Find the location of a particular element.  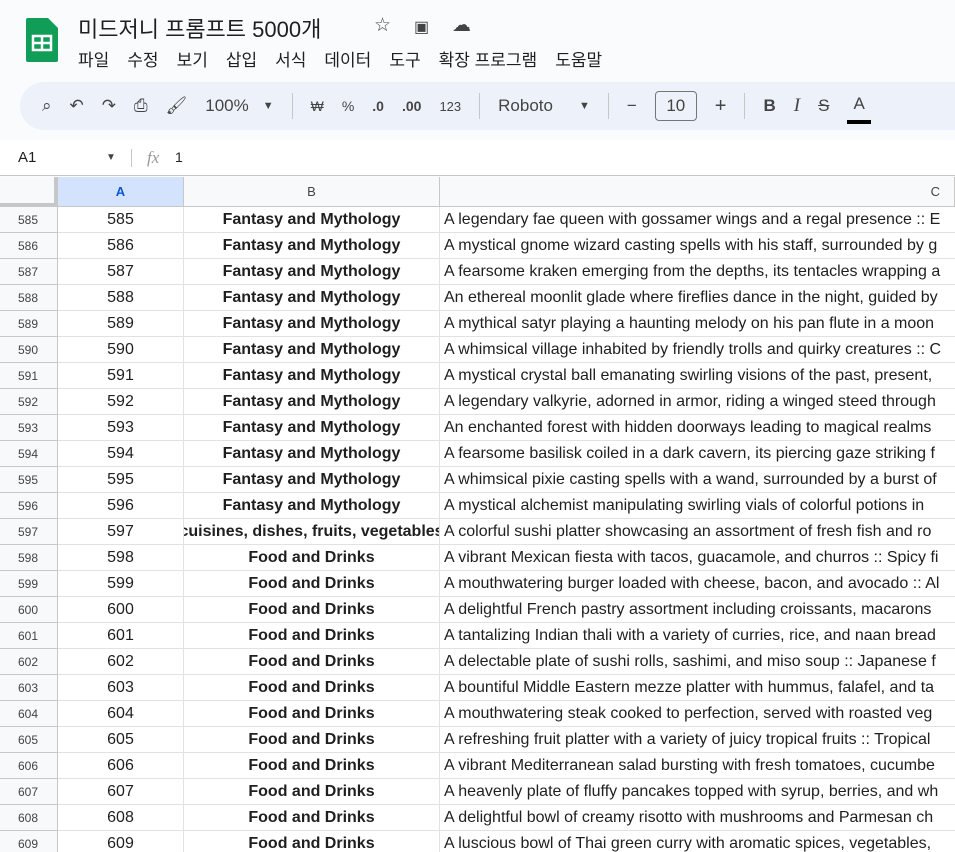

cell-a: 594 is located at coordinates (121, 454).